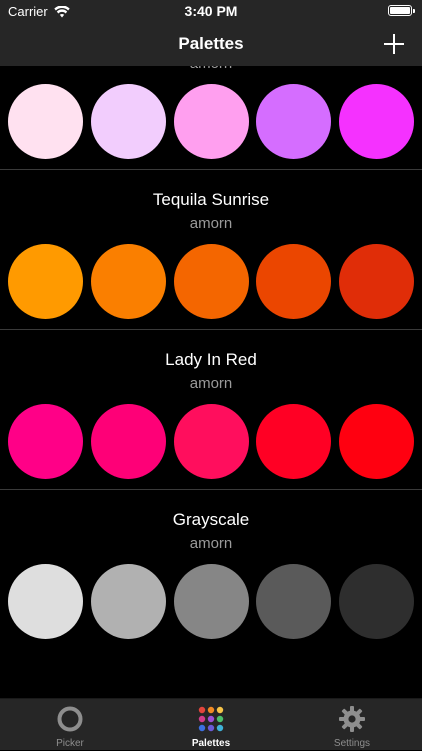  I want to click on palette-name: Lady In Red, so click(211, 359).